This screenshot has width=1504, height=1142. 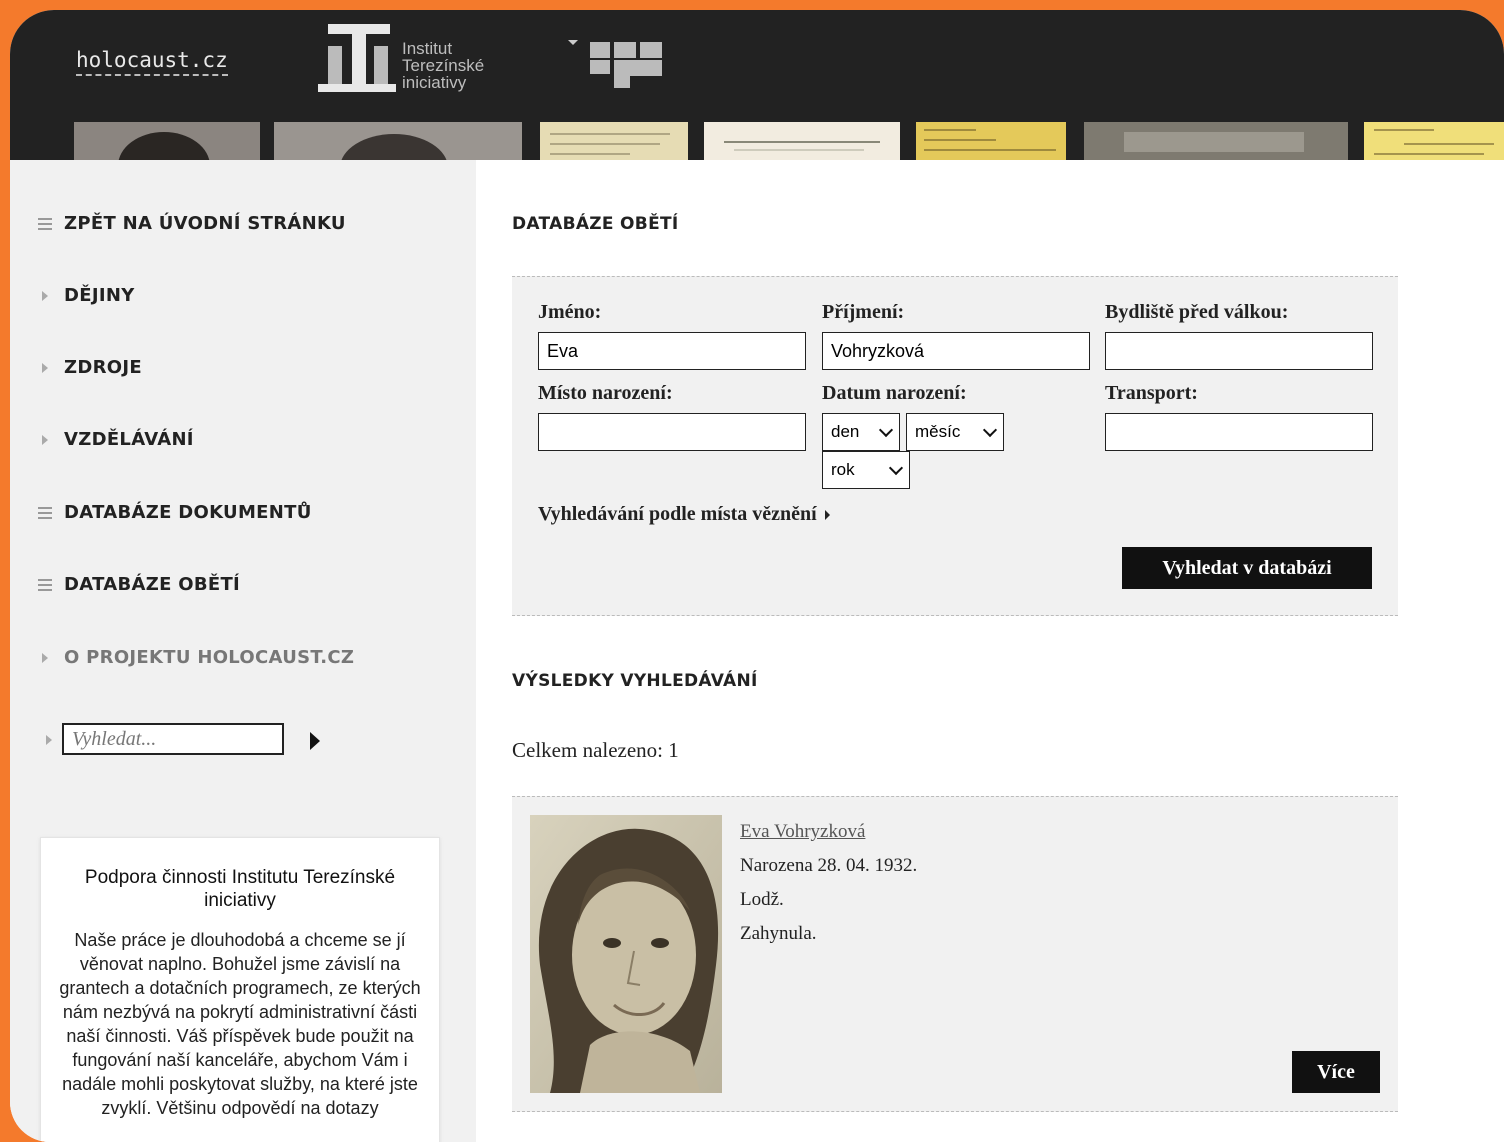 I want to click on sidebar-item-victims-db: DATABÁZE OBĚTÍ, so click(x=139, y=584).